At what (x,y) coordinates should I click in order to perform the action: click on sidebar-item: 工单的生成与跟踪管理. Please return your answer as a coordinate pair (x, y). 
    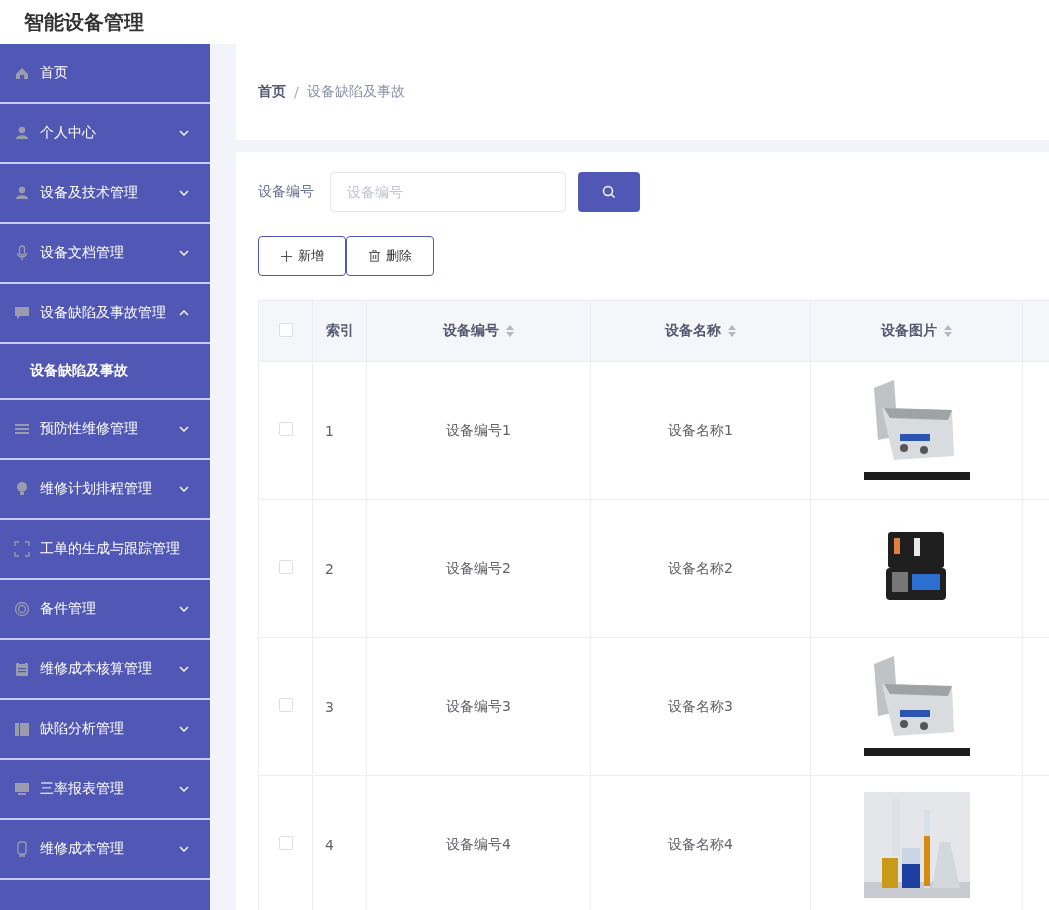
    Looking at the image, I should click on (105, 550).